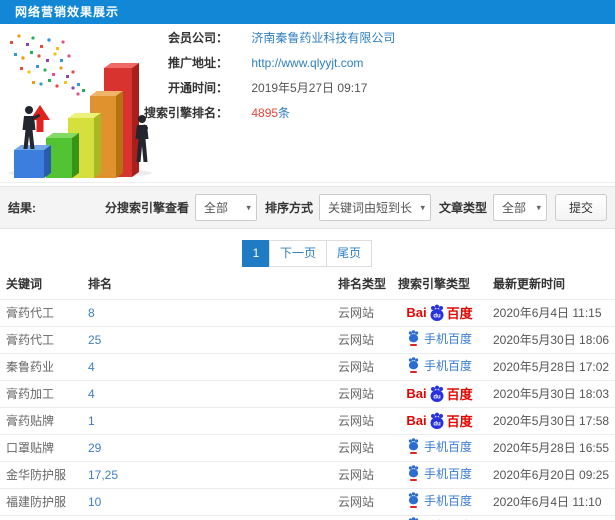 The image size is (615, 520). What do you see at coordinates (551, 312) in the screenshot?
I see `updated-cell: 2020年6月4日 11:15` at bounding box center [551, 312].